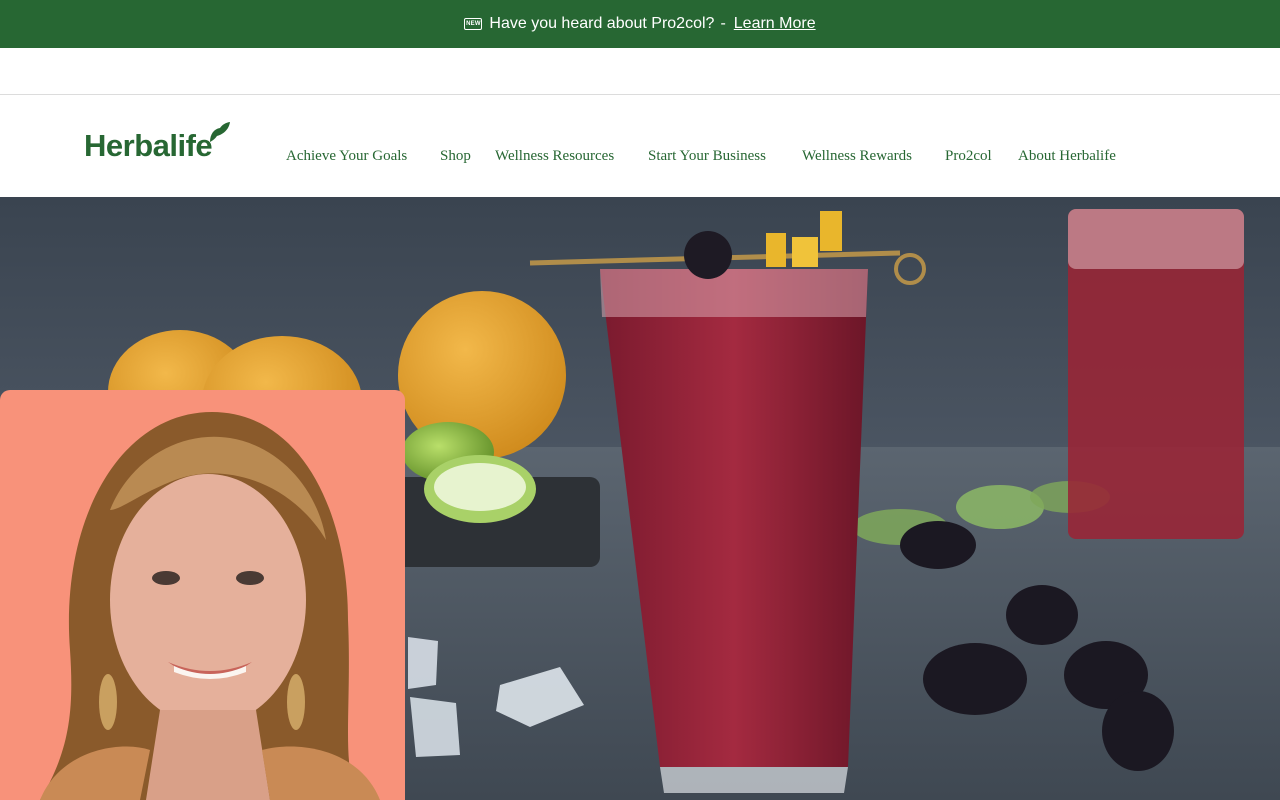 The width and height of the screenshot is (1280, 800). What do you see at coordinates (210, 606) in the screenshot?
I see `woman-portrait-illustration` at bounding box center [210, 606].